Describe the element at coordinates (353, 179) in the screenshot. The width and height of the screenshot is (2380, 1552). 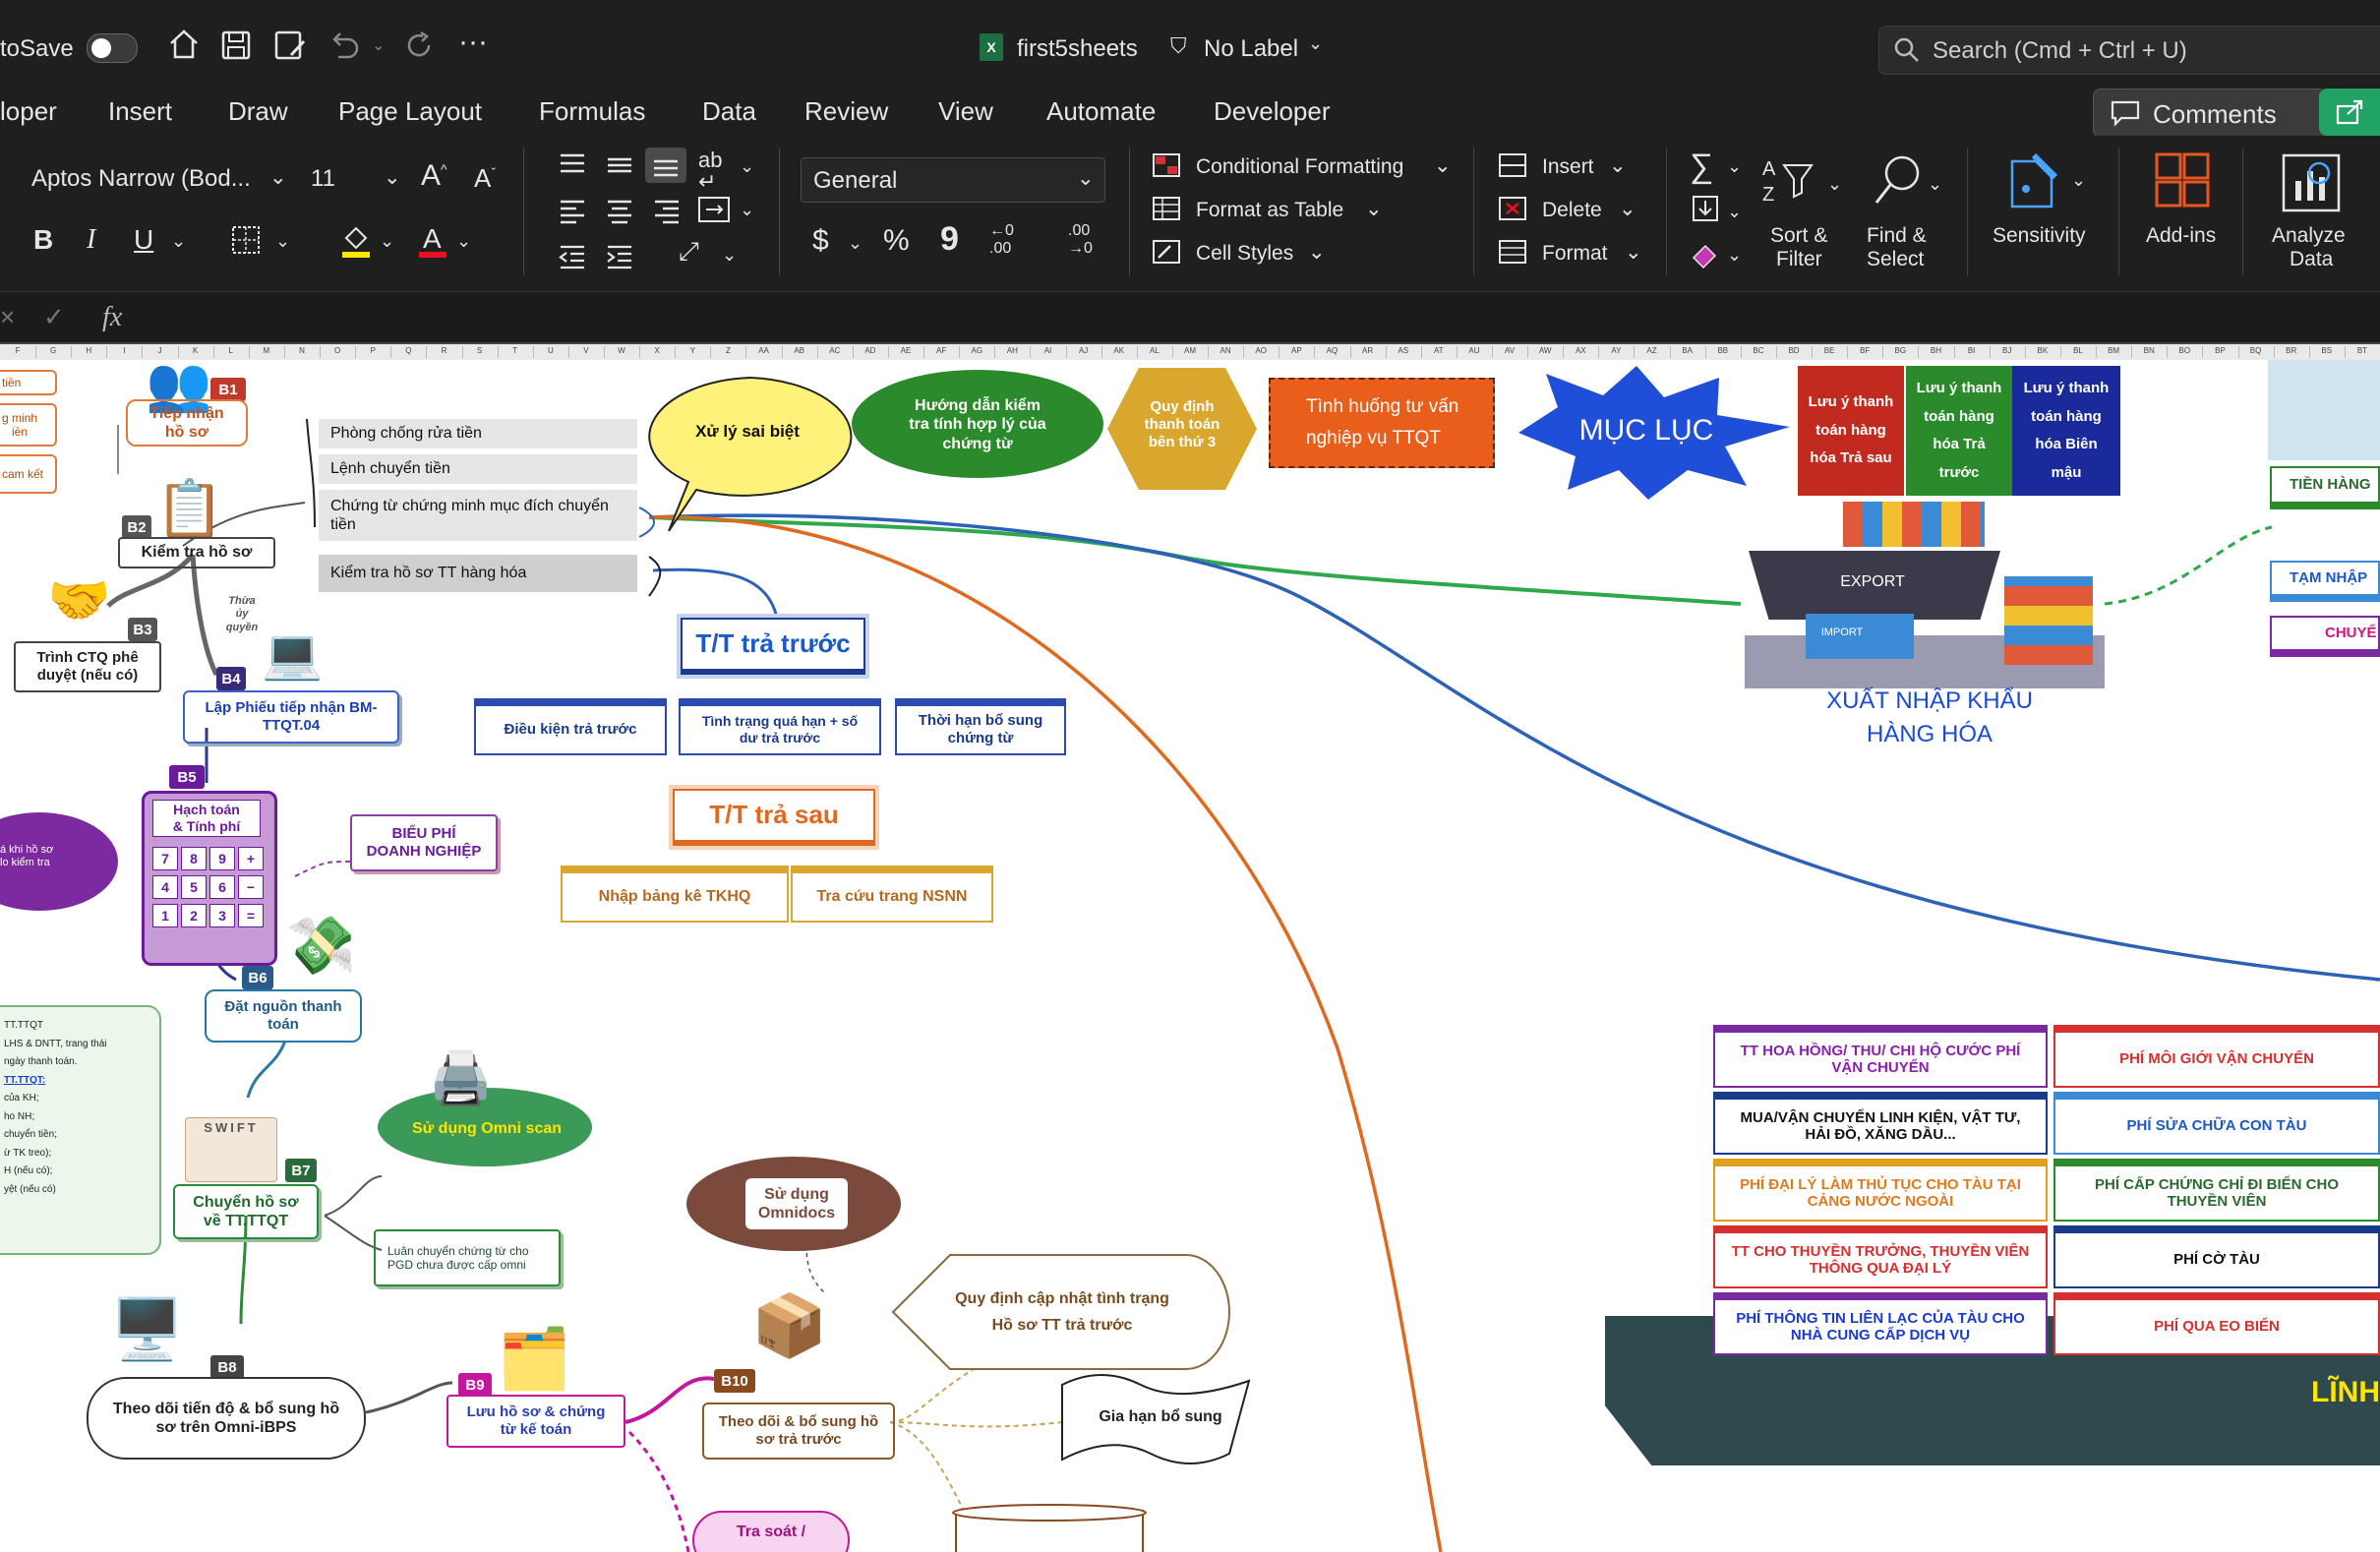
I see `font-size-select: 11 ⌄` at that location.